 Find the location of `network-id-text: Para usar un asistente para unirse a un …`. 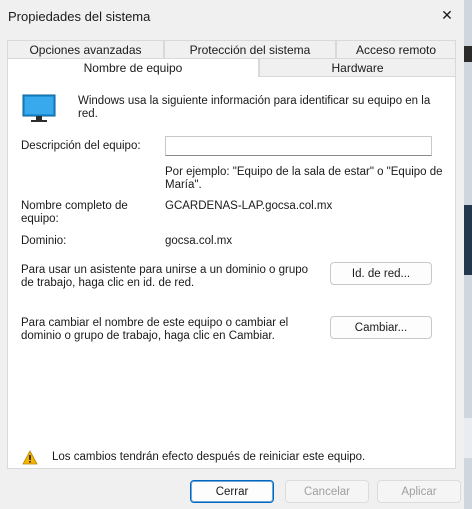

network-id-text: Para usar un asistente para unirse a un … is located at coordinates (165, 276).